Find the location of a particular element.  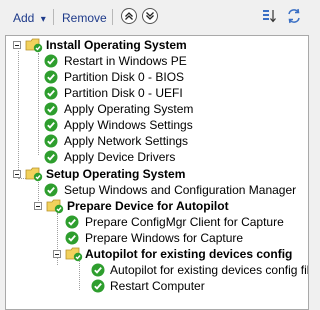

tree-group-setup-os: Setup Operating System is located at coordinates (159, 174).